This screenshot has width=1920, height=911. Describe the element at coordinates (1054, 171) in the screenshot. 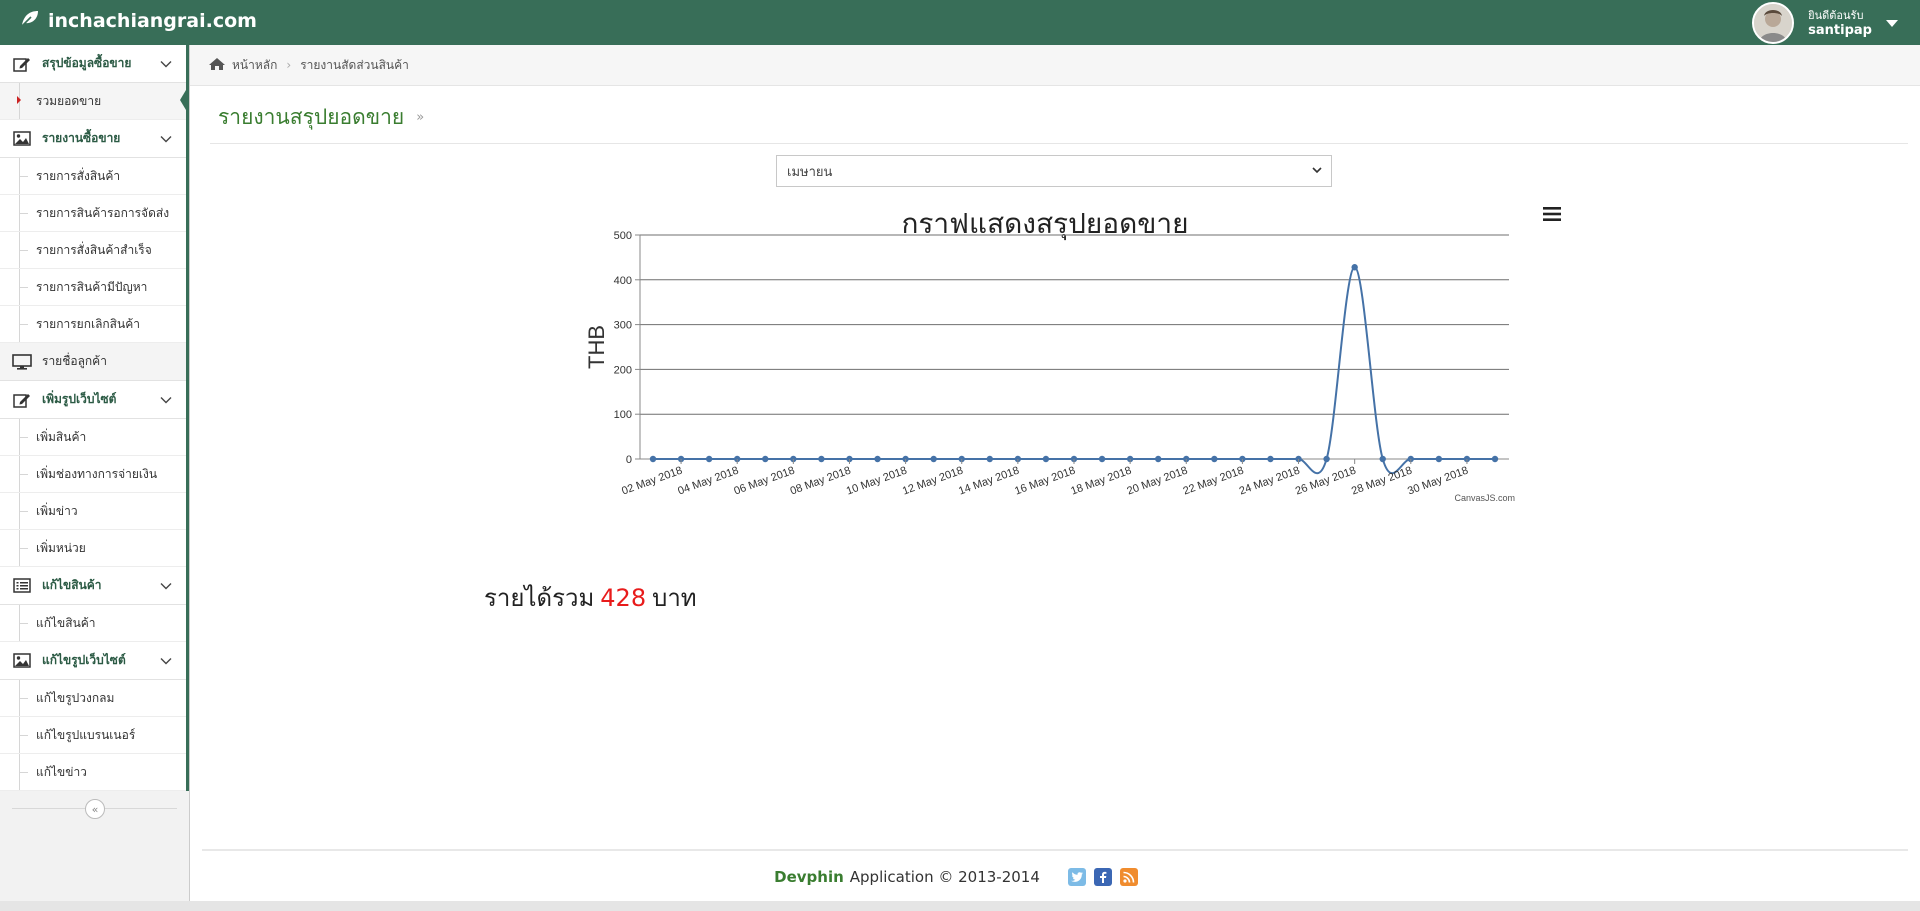

I see `month-select: เมษายน` at that location.